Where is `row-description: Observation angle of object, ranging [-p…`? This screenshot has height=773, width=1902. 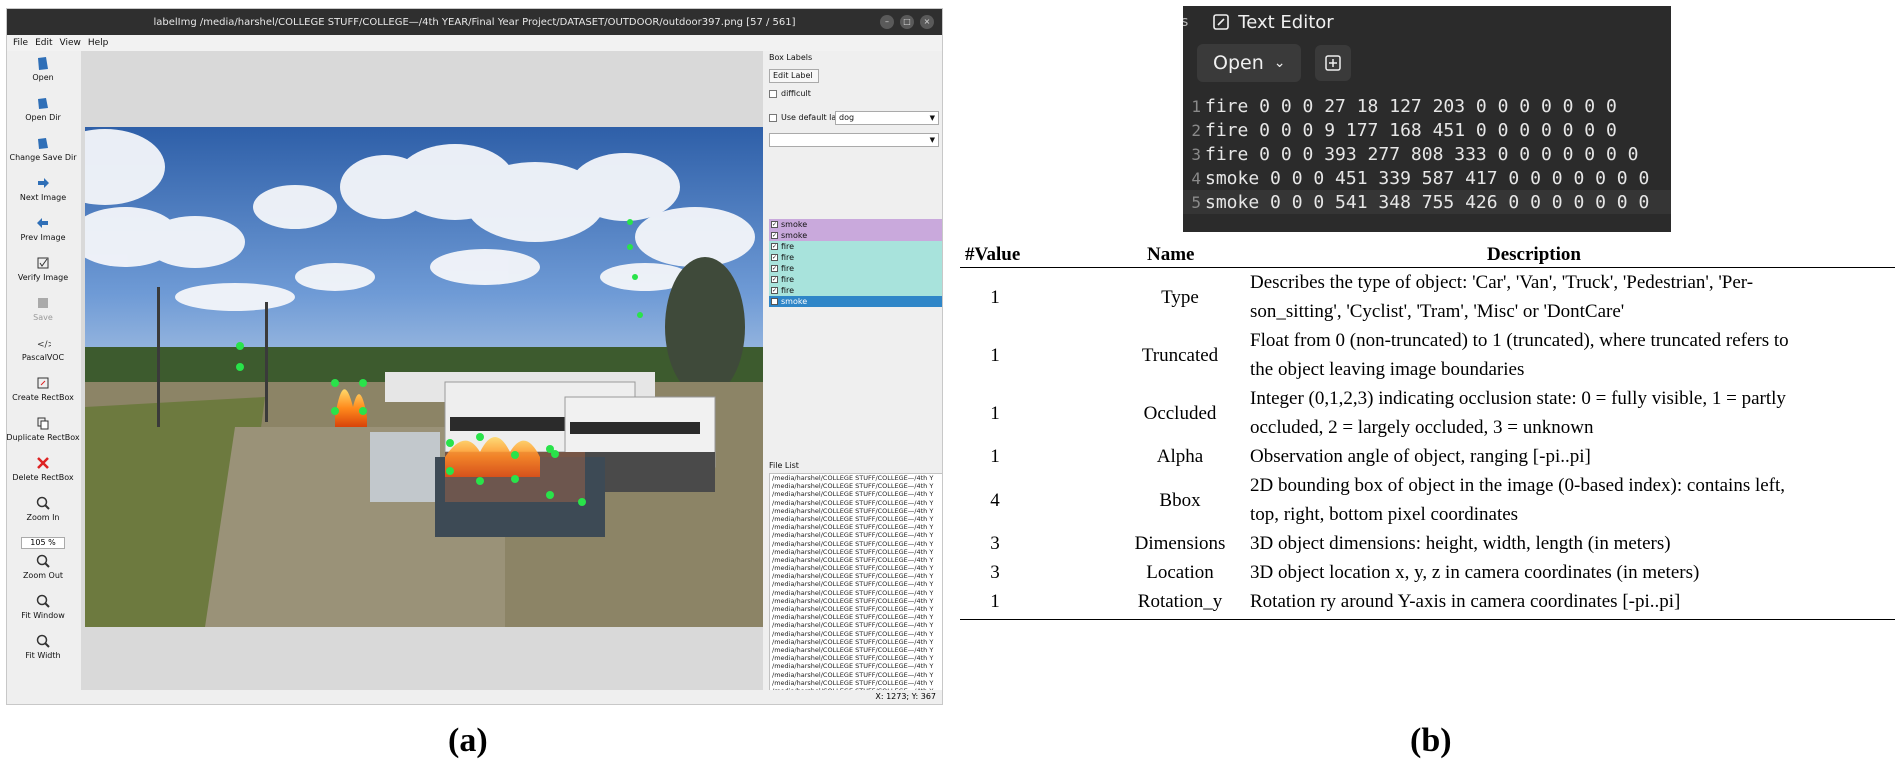
row-description: Observation angle of object, ranging [-p… is located at coordinates (1572, 456).